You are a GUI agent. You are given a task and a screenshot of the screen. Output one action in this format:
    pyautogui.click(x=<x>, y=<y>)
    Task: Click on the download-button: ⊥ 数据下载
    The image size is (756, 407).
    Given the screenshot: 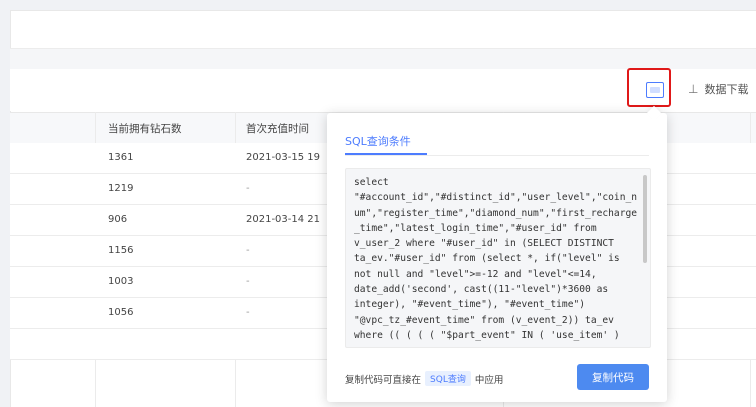 What is the action you would take?
    pyautogui.click(x=722, y=89)
    